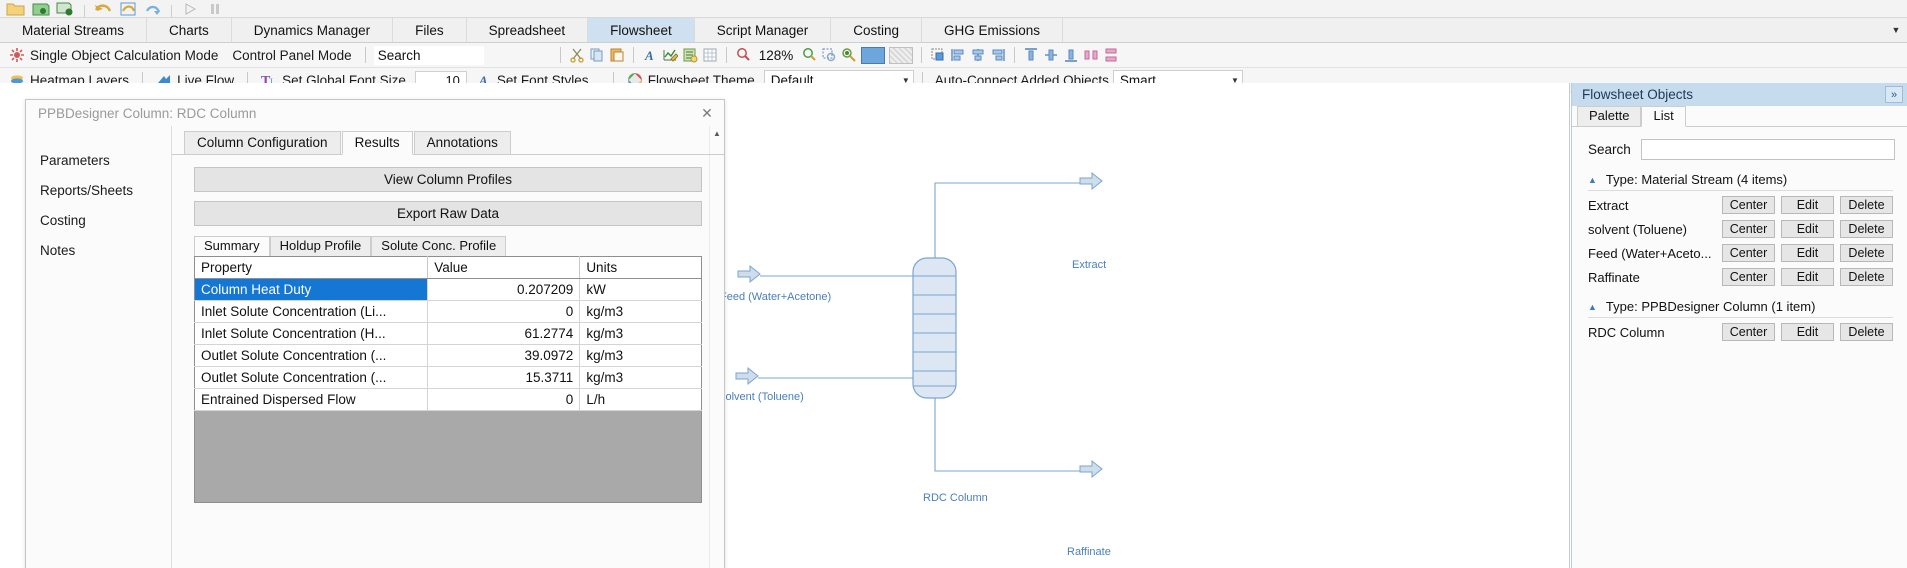  I want to click on undo-icon, so click(103, 9).